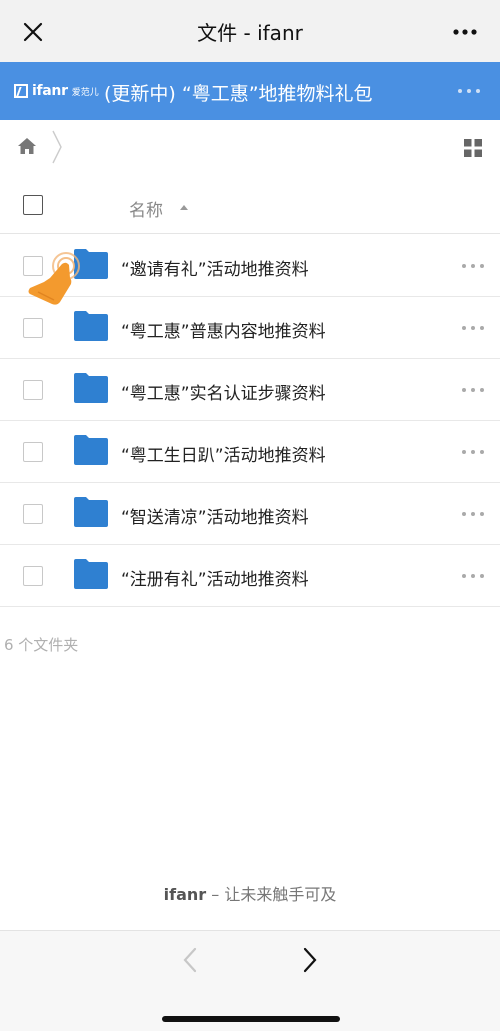  What do you see at coordinates (184, 207) in the screenshot?
I see `sort-ascending-icon` at bounding box center [184, 207].